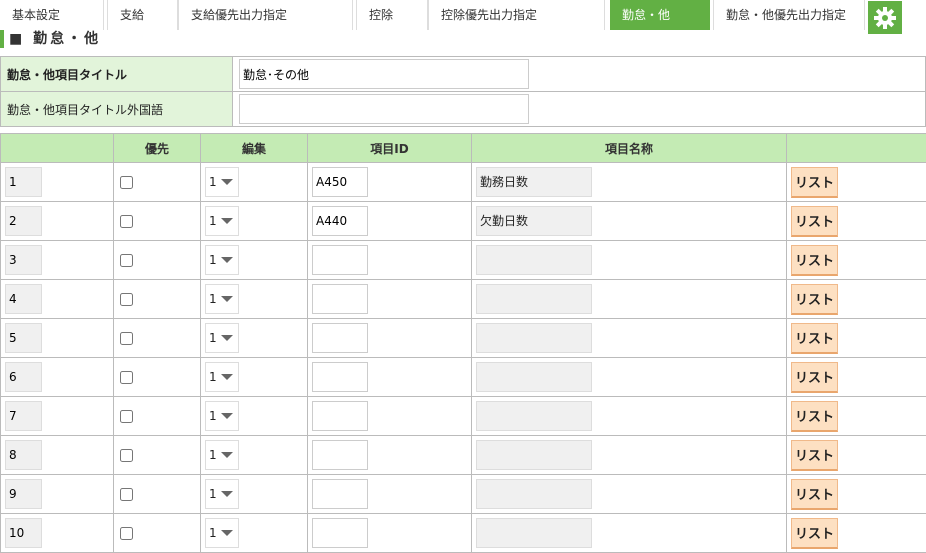 The width and height of the screenshot is (926, 553). I want to click on col-item-name: 項目名称, so click(629, 148).